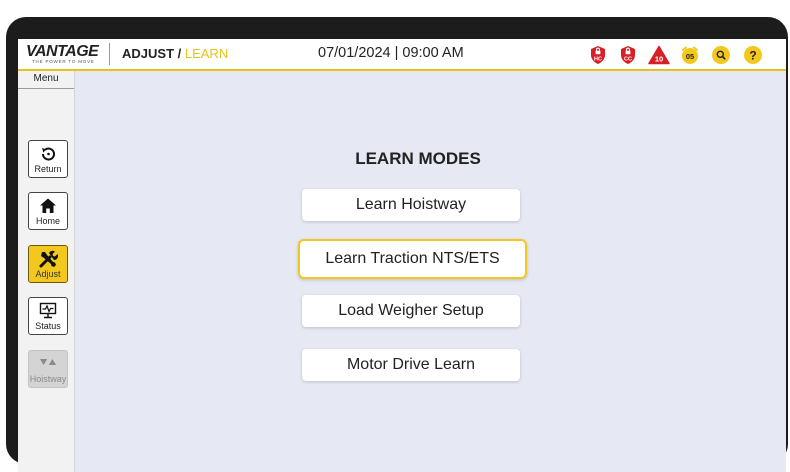  What do you see at coordinates (412, 259) in the screenshot?
I see `learn-traction-nts-ets-button: Learn Traction NTS/ETS` at bounding box center [412, 259].